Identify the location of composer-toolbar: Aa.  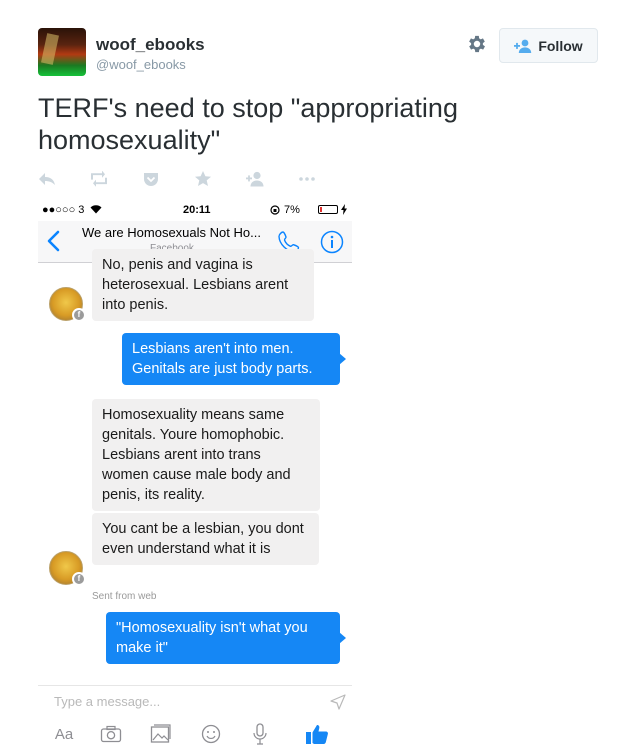
(195, 733).